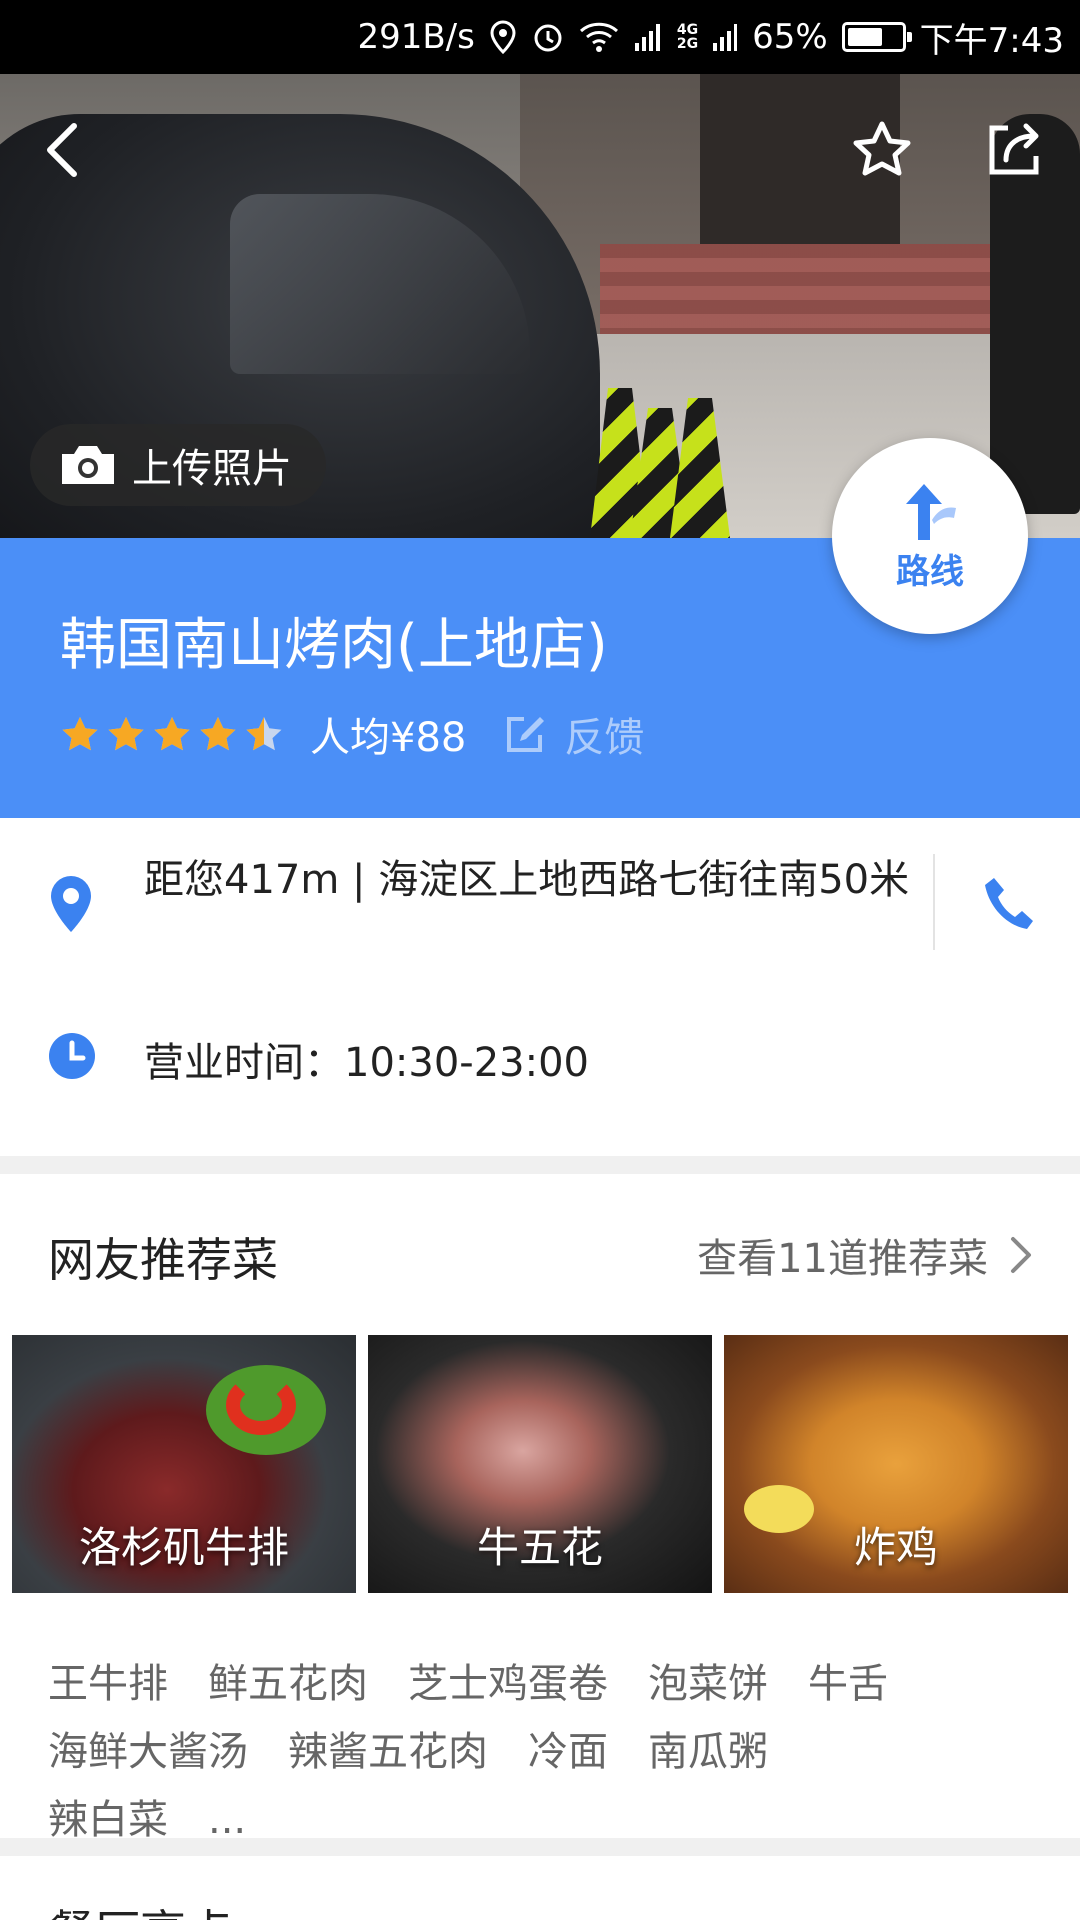 The height and width of the screenshot is (1920, 1080). What do you see at coordinates (183, 1547) in the screenshot?
I see `dish-name: 洛杉矶牛排` at bounding box center [183, 1547].